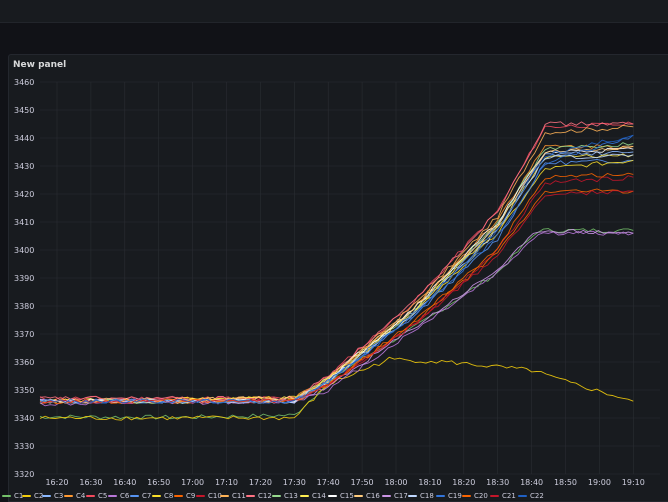  What do you see at coordinates (429, 482) in the screenshot?
I see `x-tick-label: 18:10` at bounding box center [429, 482].